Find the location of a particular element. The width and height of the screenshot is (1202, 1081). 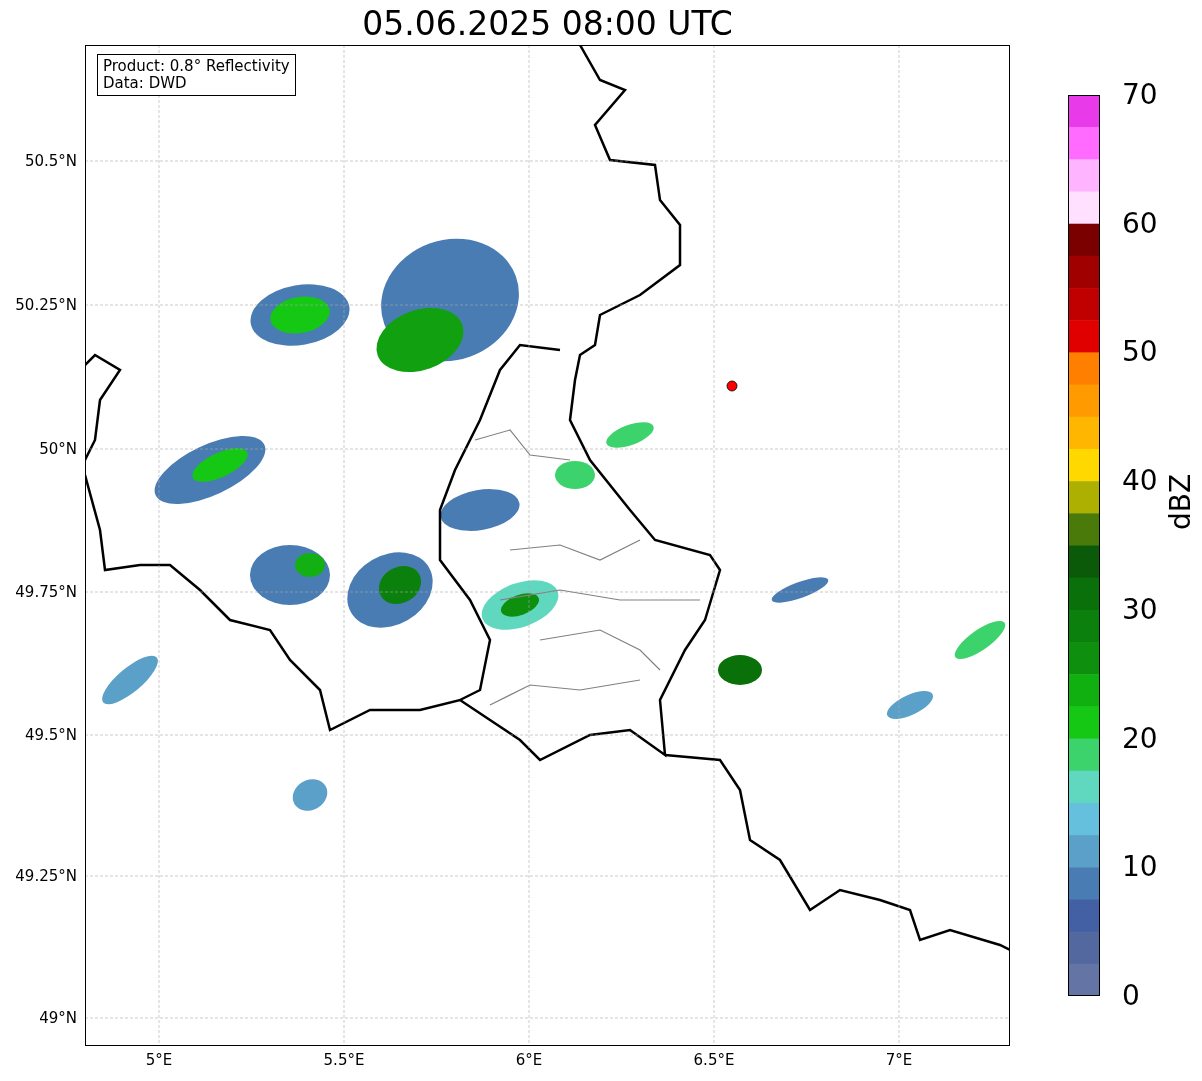

axis-tick-label: 49.5°N is located at coordinates (50, 735).